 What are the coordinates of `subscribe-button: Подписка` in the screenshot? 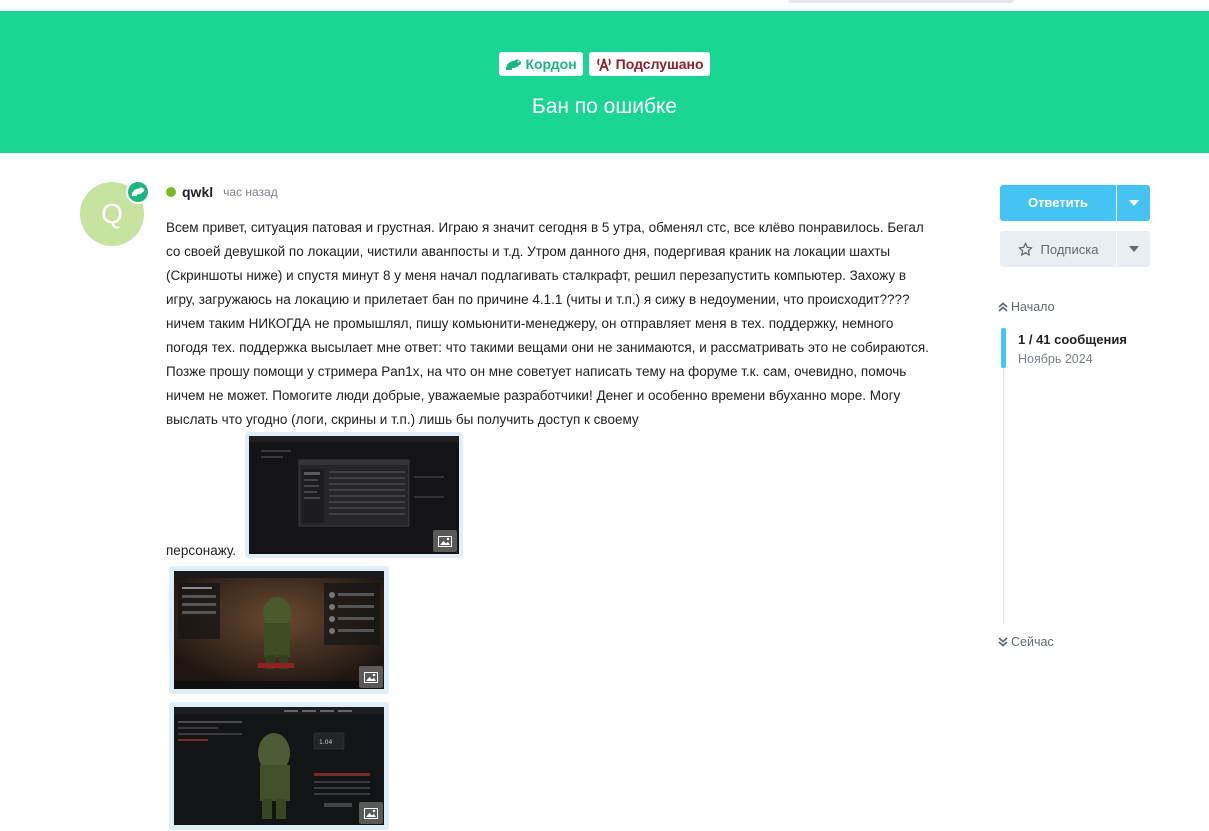 It's located at (1058, 249).